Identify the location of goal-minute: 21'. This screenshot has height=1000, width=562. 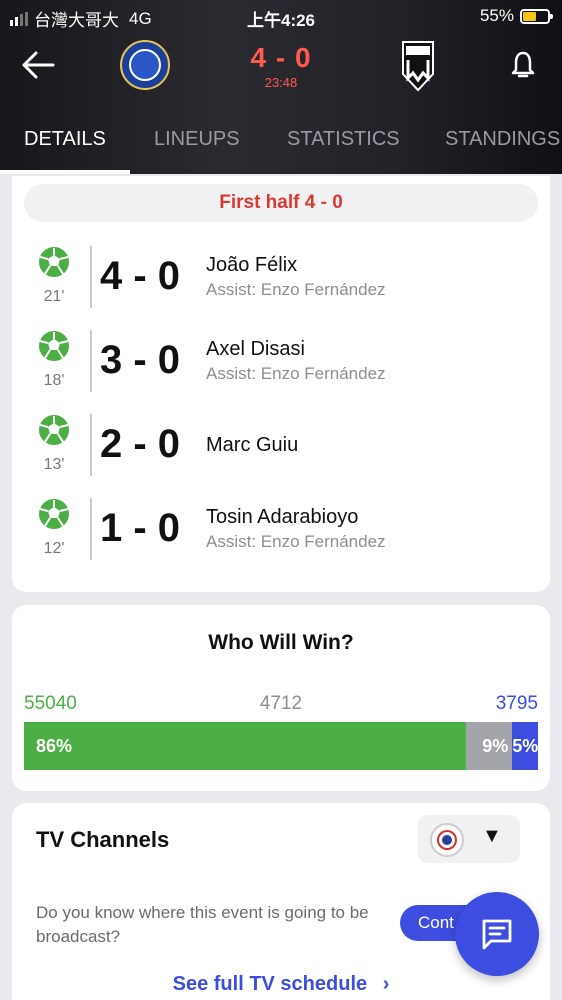
(54, 296).